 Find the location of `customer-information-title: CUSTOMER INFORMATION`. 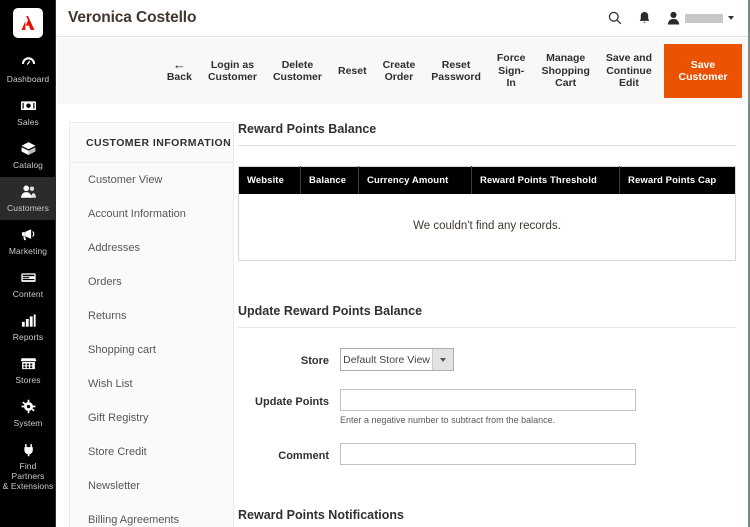

customer-information-title: CUSTOMER INFORMATION is located at coordinates (151, 143).